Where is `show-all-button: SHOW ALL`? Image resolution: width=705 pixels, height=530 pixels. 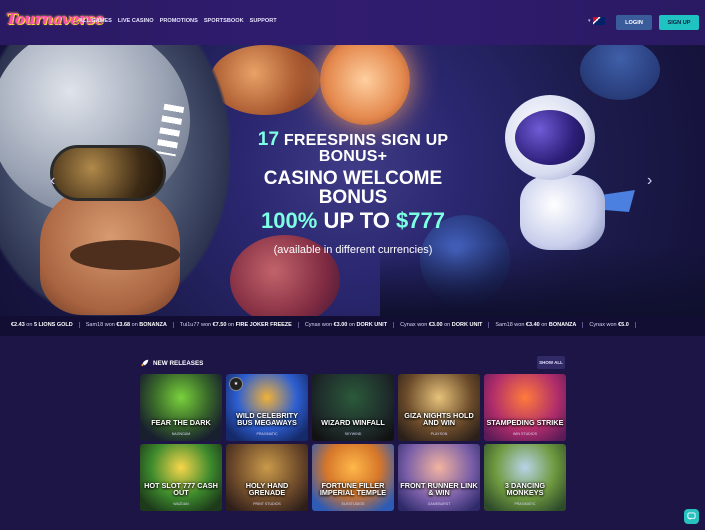 show-all-button: SHOW ALL is located at coordinates (551, 362).